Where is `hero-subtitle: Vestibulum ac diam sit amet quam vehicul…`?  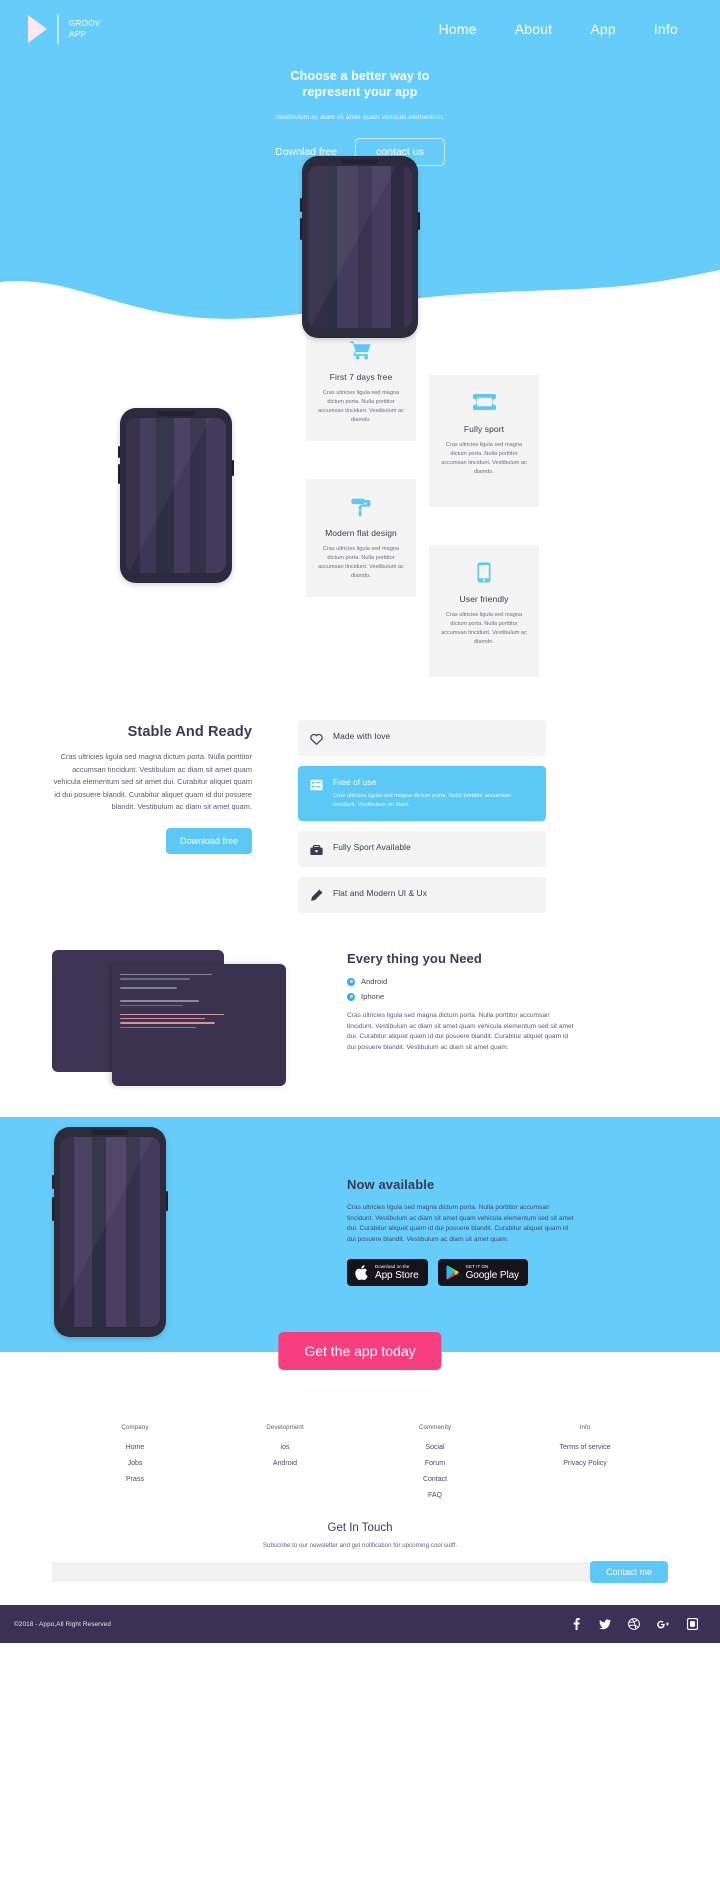
hero-subtitle: Vestibulum ac diam sit amet quam vehicul… is located at coordinates (360, 117).